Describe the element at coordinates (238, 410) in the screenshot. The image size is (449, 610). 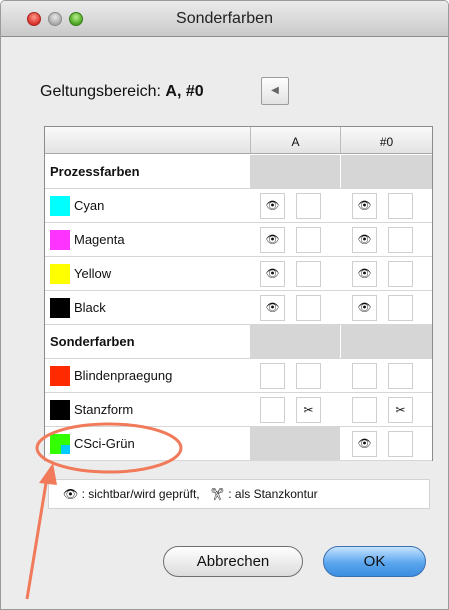
I see `color-row-stanzform: Stanzform ✂ ✂` at that location.